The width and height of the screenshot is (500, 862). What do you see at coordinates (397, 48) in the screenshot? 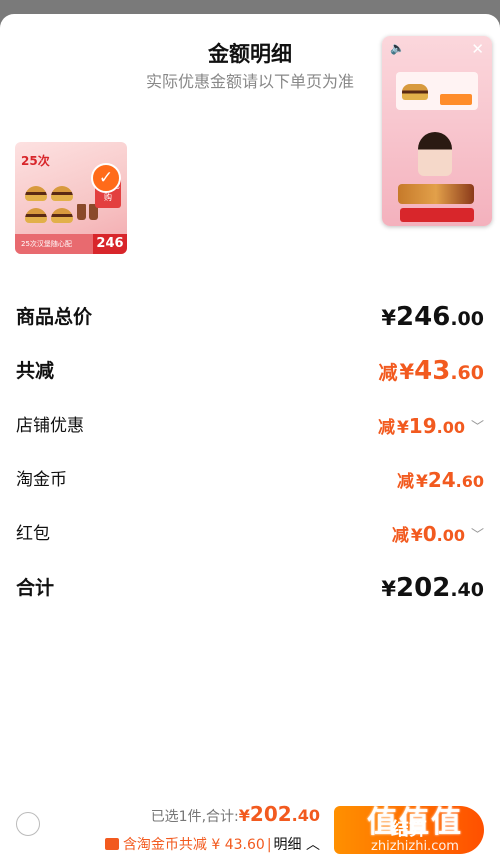
I see `sound-icon: 🔈` at bounding box center [397, 48].